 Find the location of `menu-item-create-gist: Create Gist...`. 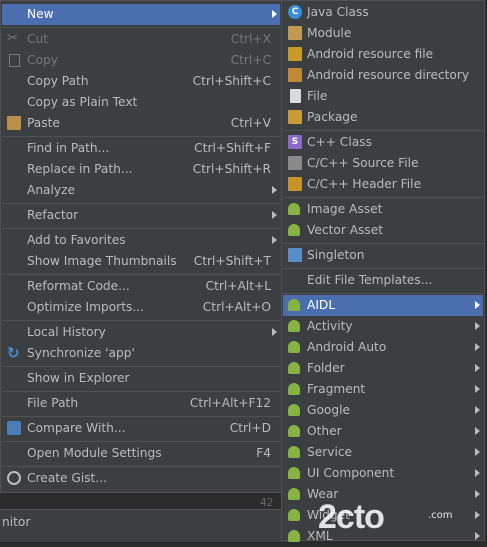

menu-item-create-gist: Create Gist... is located at coordinates (141, 478).